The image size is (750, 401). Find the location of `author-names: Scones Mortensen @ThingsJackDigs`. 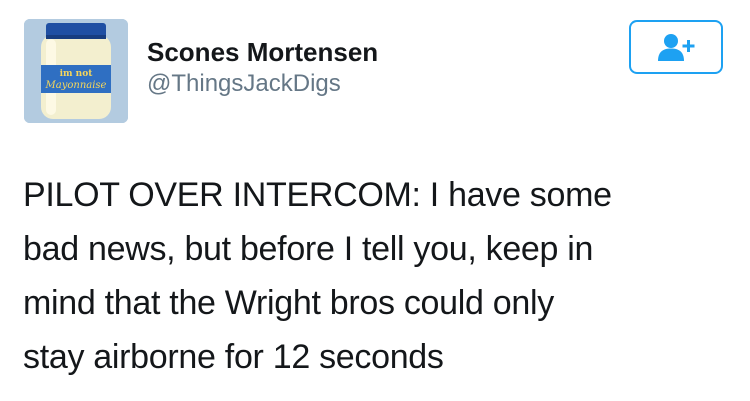

author-names: Scones Mortensen @ThingsJackDigs is located at coordinates (262, 68).